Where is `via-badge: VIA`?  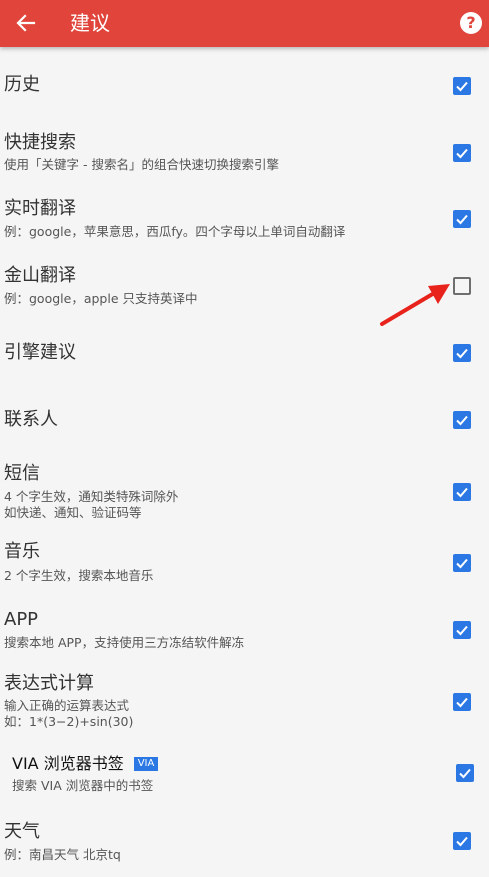 via-badge: VIA is located at coordinates (146, 764).